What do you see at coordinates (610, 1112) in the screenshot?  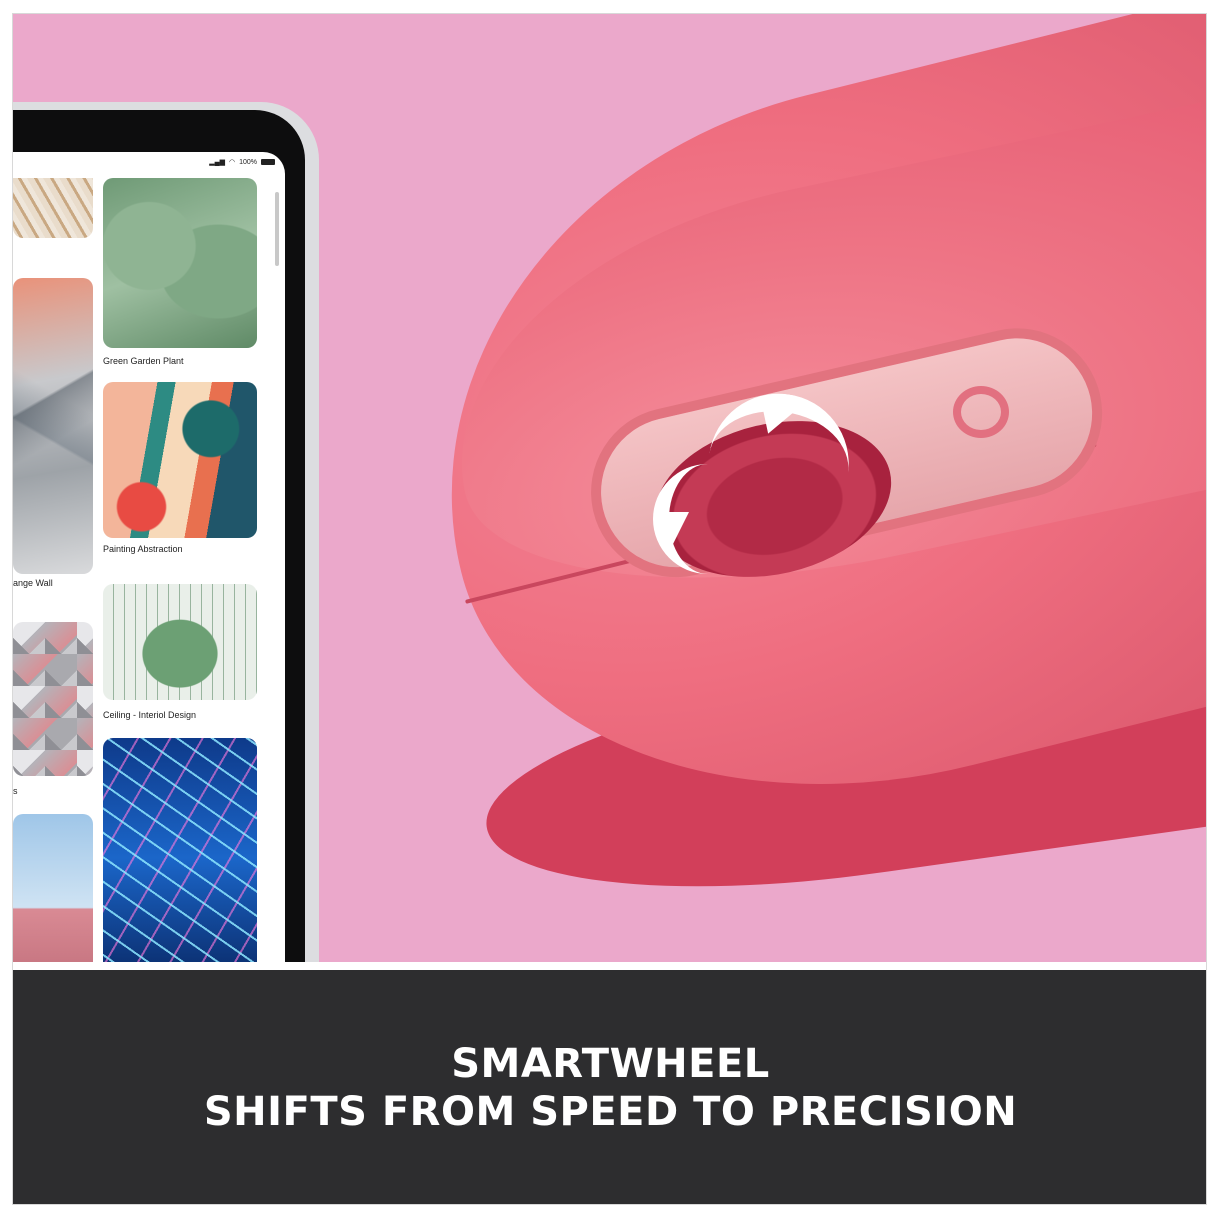 I see `caption-subtitle: SHIFTS FROM SPEED TO PRECISION` at bounding box center [610, 1112].